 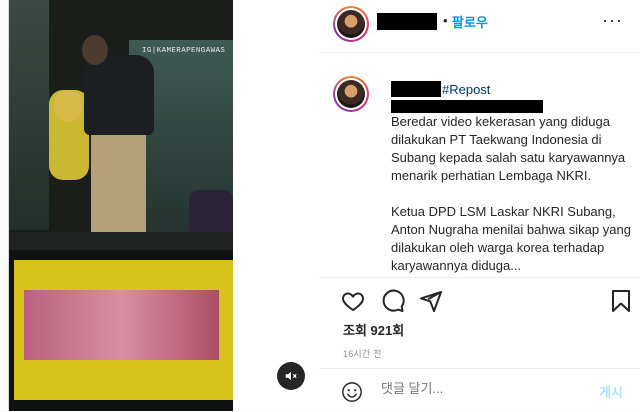 What do you see at coordinates (352, 392) in the screenshot?
I see `smiley-icon` at bounding box center [352, 392].